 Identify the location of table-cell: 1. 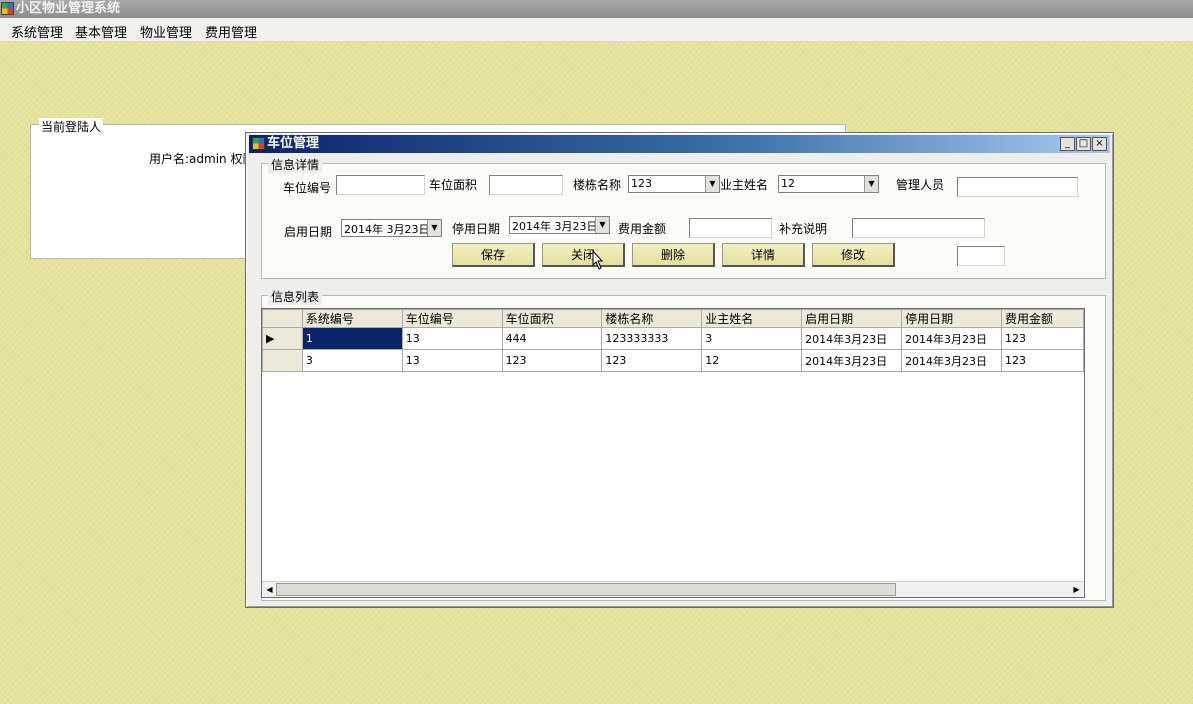
(352, 338).